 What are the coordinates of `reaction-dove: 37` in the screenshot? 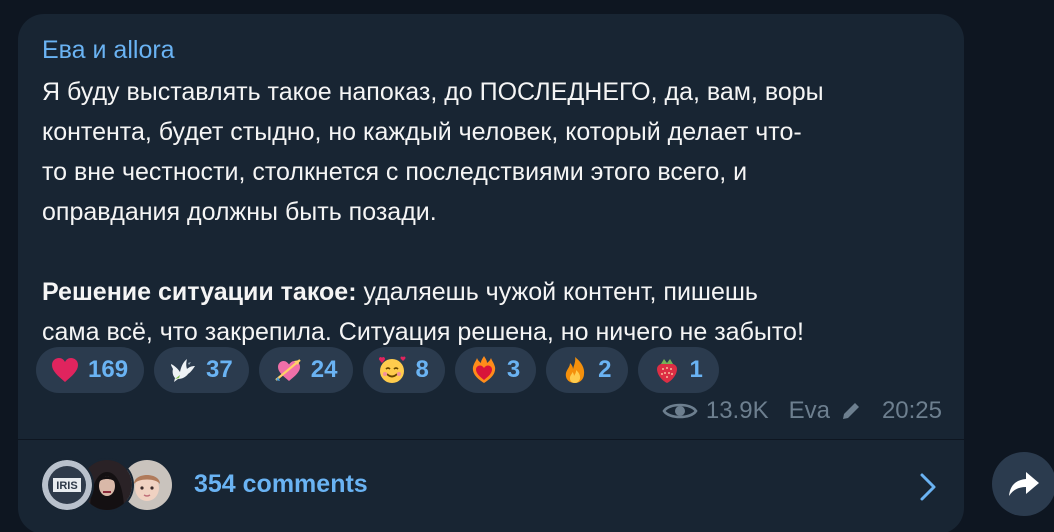 It's located at (201, 370).